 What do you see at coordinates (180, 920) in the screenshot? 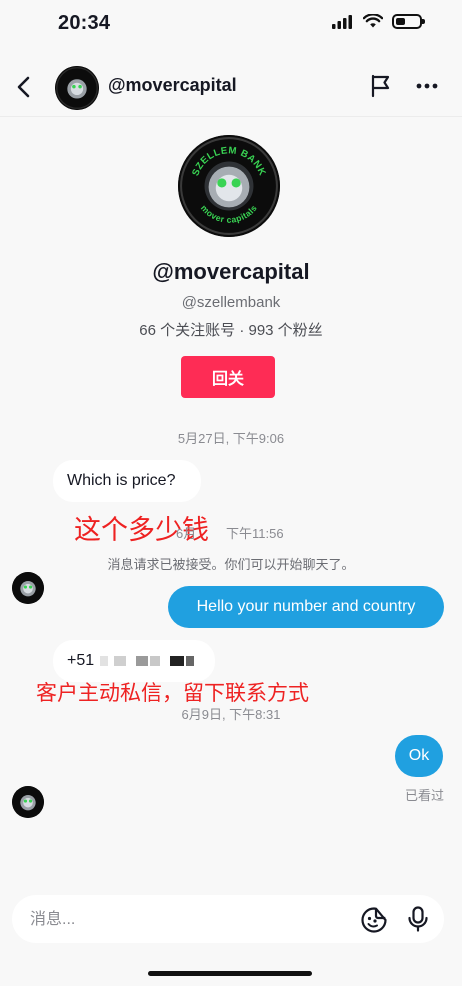
I see `message-input` at bounding box center [180, 920].